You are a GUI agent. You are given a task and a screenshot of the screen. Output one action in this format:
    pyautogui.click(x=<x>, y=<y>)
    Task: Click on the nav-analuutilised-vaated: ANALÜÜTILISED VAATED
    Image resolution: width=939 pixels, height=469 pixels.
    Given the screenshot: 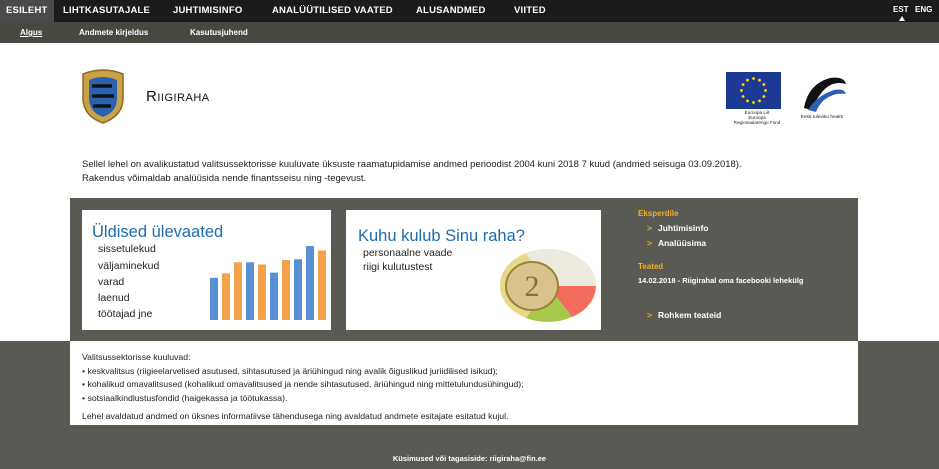 What is the action you would take?
    pyautogui.click(x=332, y=11)
    